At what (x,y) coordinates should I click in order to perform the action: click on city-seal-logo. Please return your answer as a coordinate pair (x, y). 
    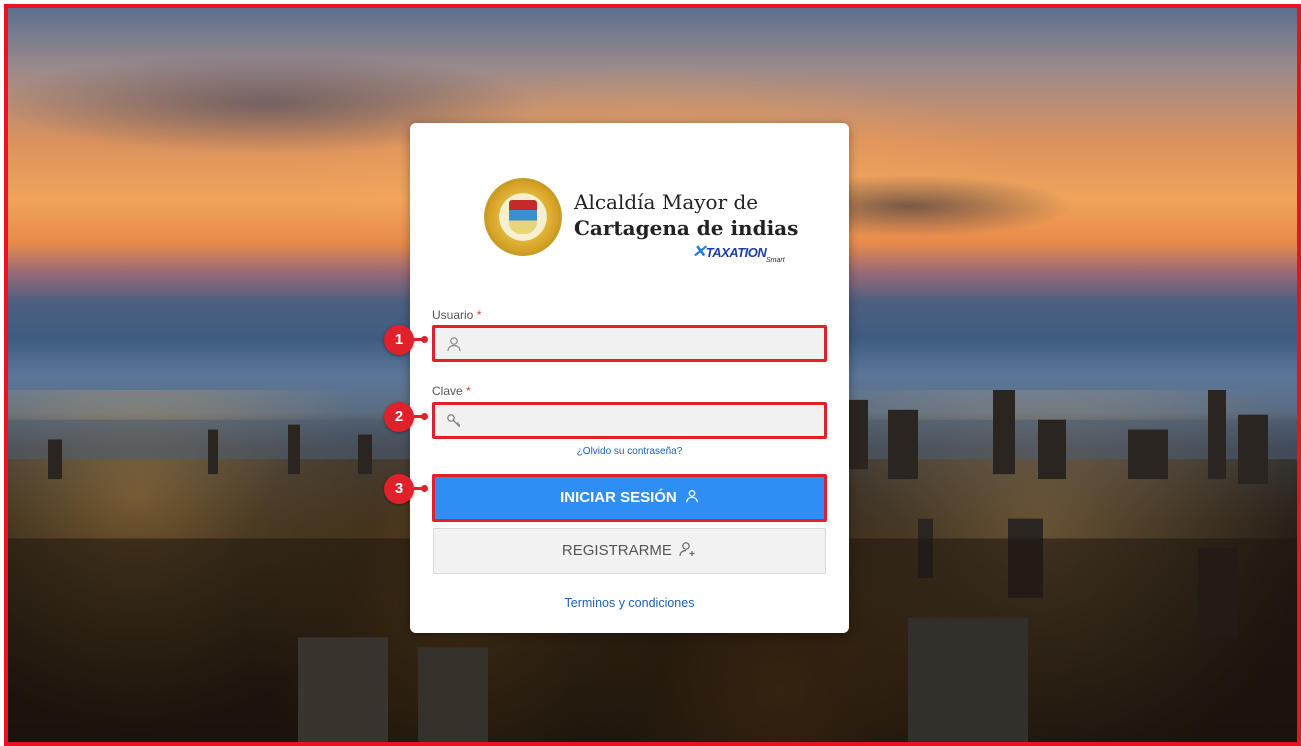
    Looking at the image, I should click on (523, 217).